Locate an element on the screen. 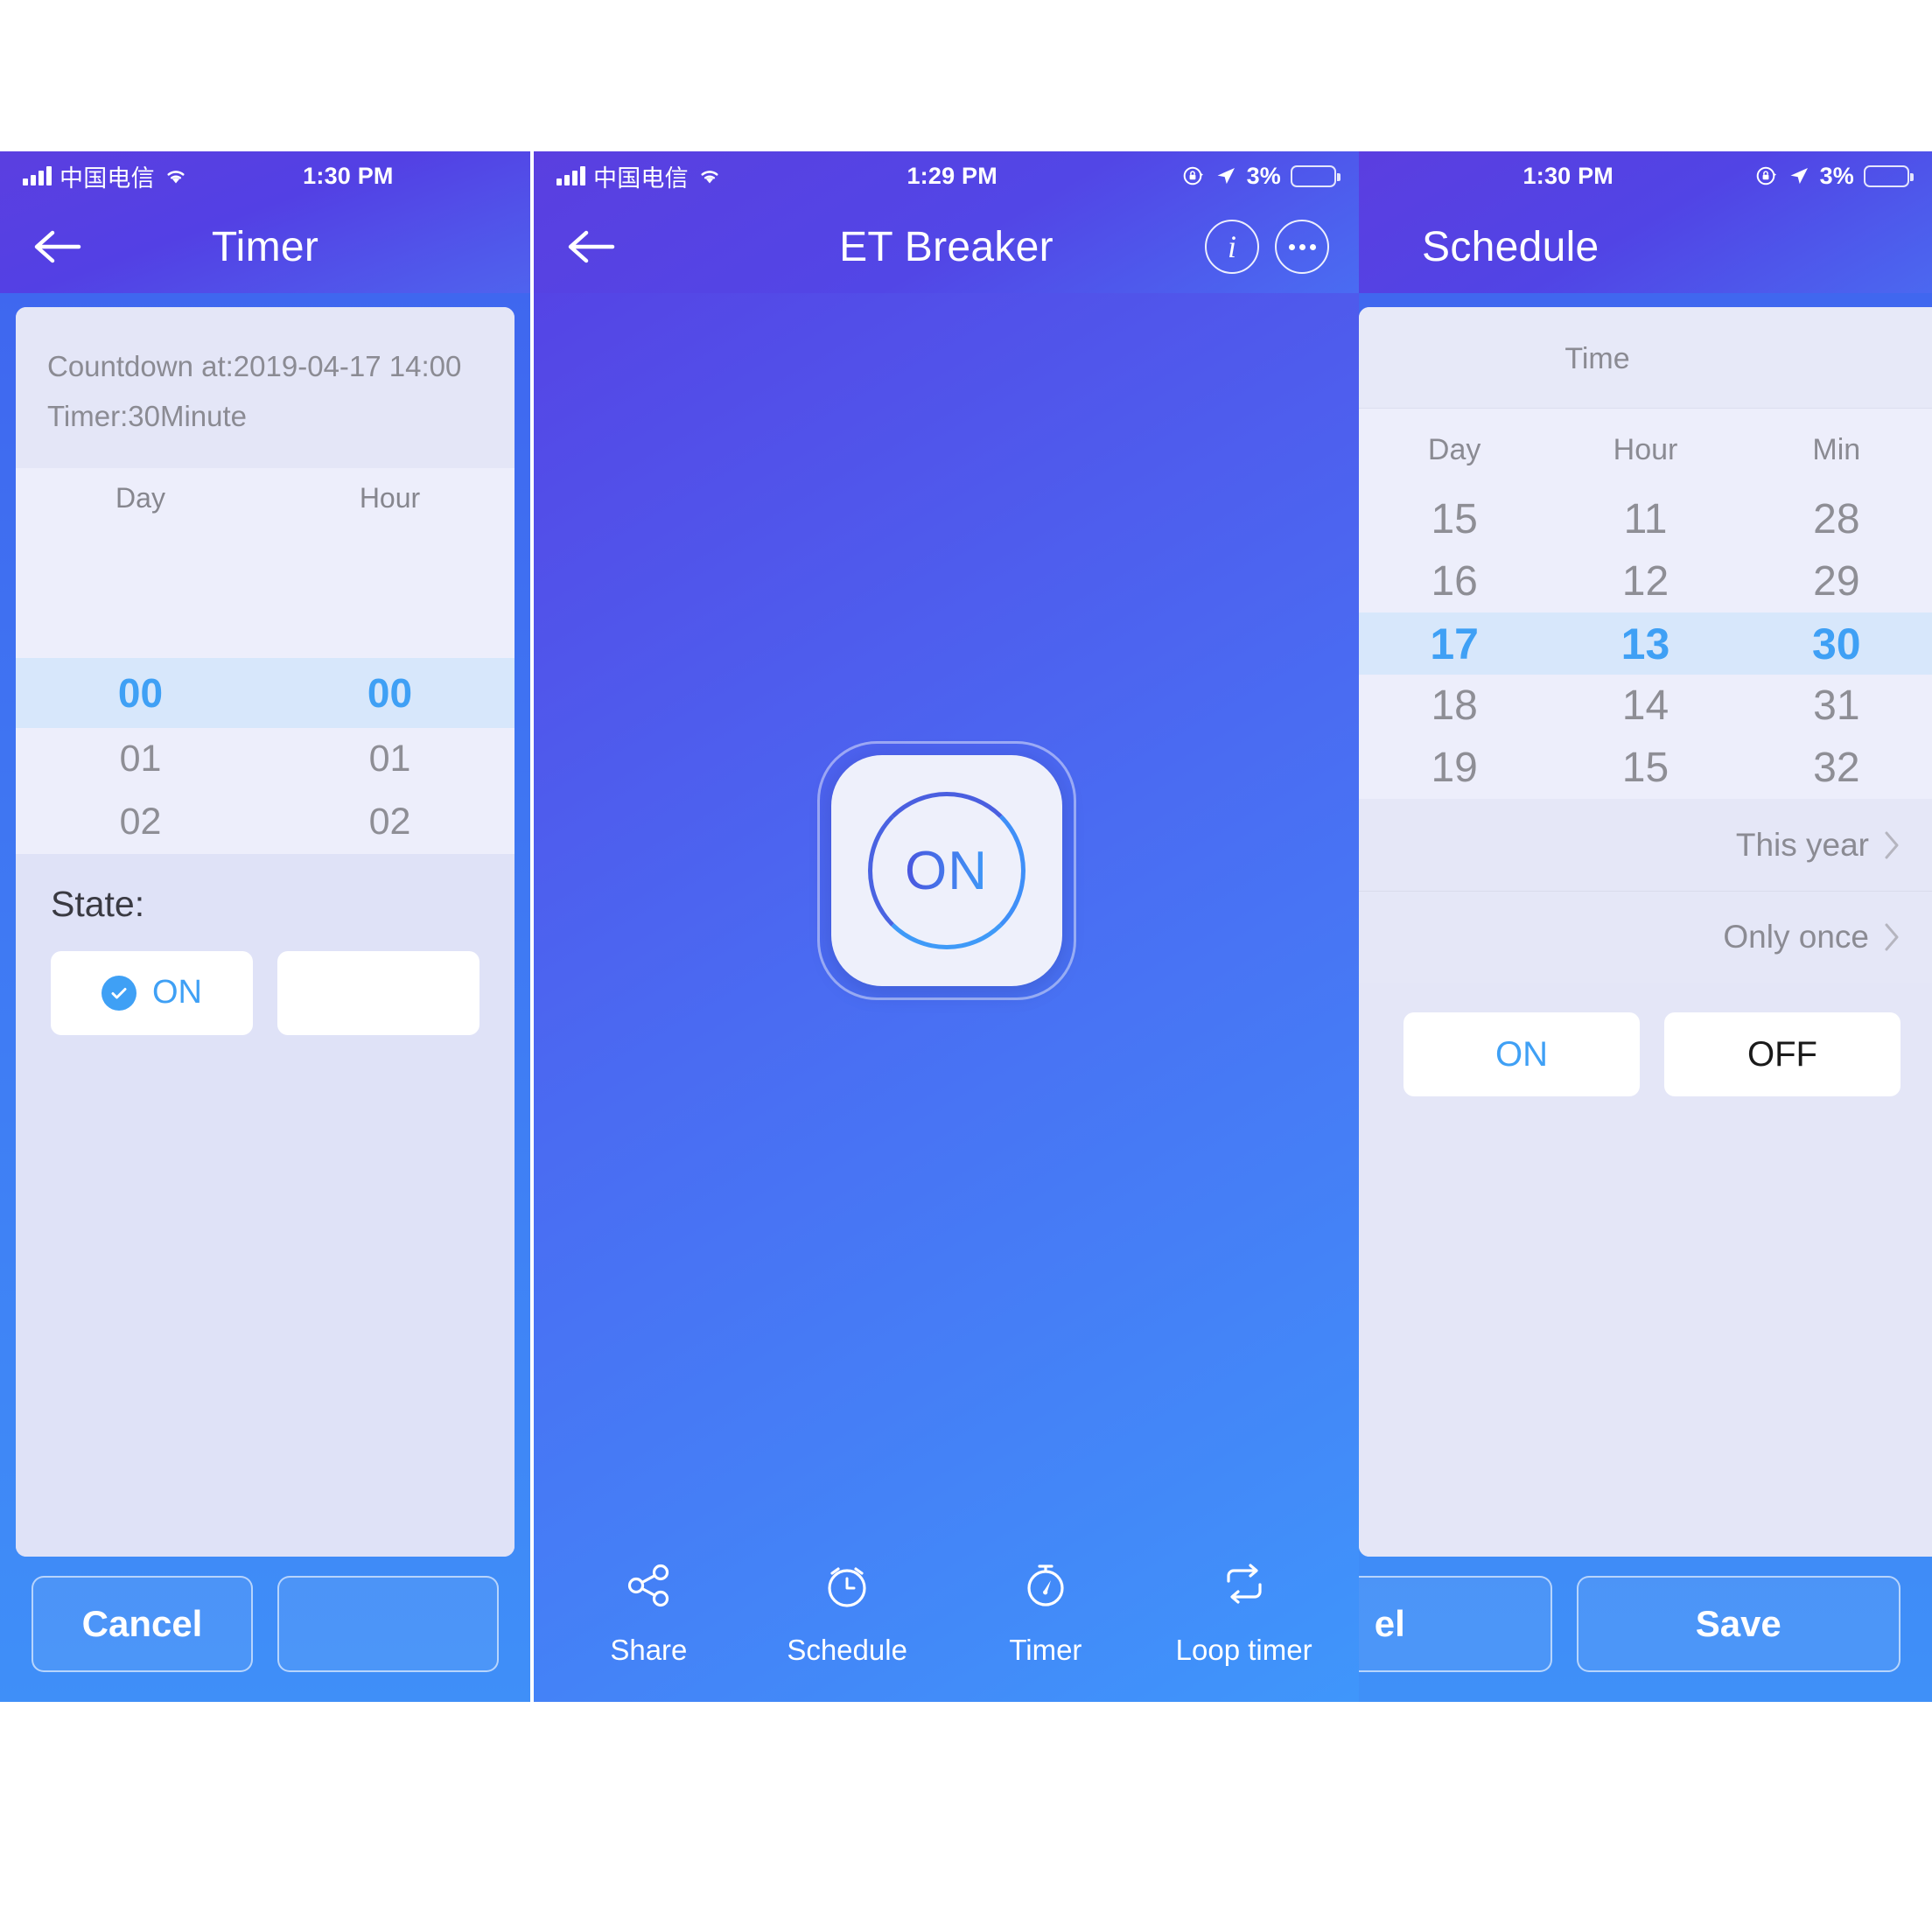 This screenshot has width=1932, height=1932. nav-bar: Schedule is located at coordinates (1645, 246).